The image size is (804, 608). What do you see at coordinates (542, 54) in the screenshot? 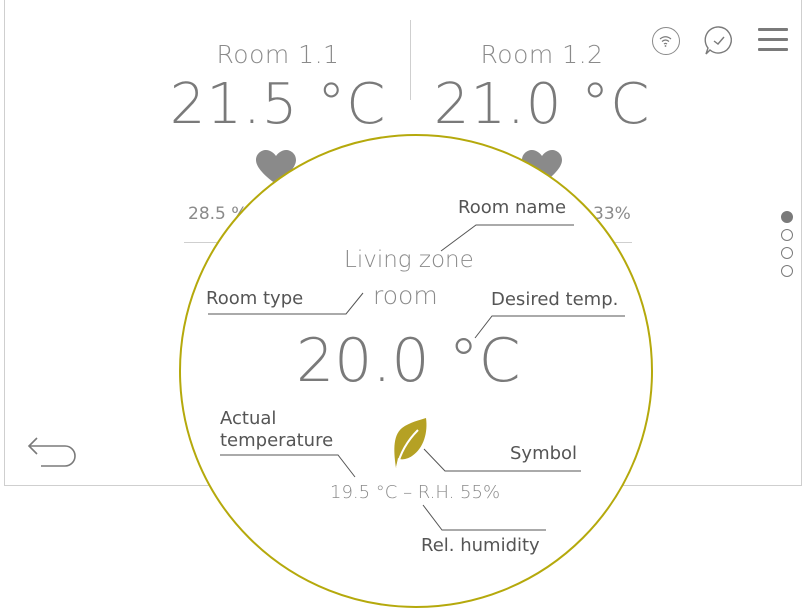
I see `room-name-1-2: Room 1.2` at bounding box center [542, 54].